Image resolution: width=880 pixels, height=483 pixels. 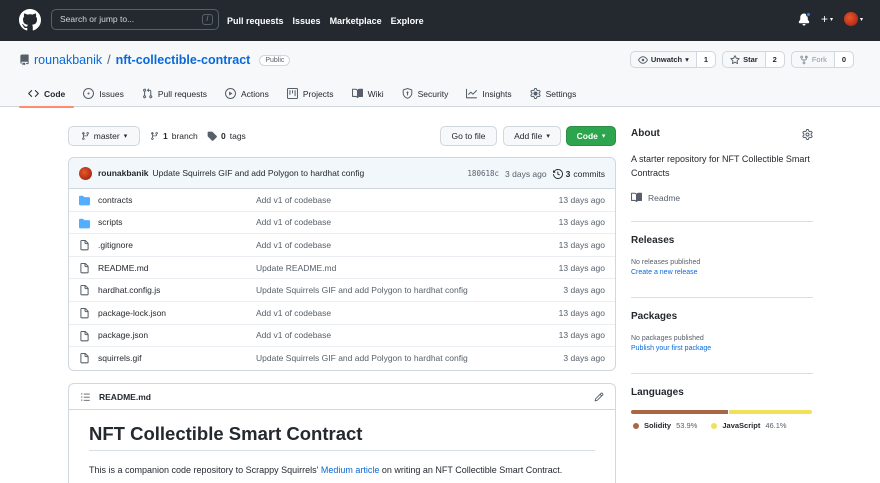 I want to click on go-to-file-label: Go to file, so click(x=468, y=136).